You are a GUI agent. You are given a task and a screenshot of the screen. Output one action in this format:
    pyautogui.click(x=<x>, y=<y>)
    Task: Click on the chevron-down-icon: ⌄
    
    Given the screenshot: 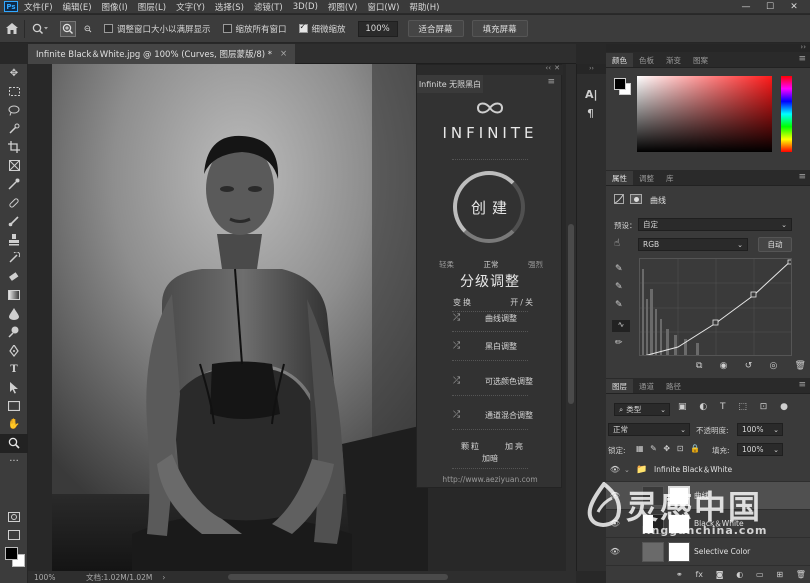 What is the action you would take?
    pyautogui.click(x=630, y=470)
    